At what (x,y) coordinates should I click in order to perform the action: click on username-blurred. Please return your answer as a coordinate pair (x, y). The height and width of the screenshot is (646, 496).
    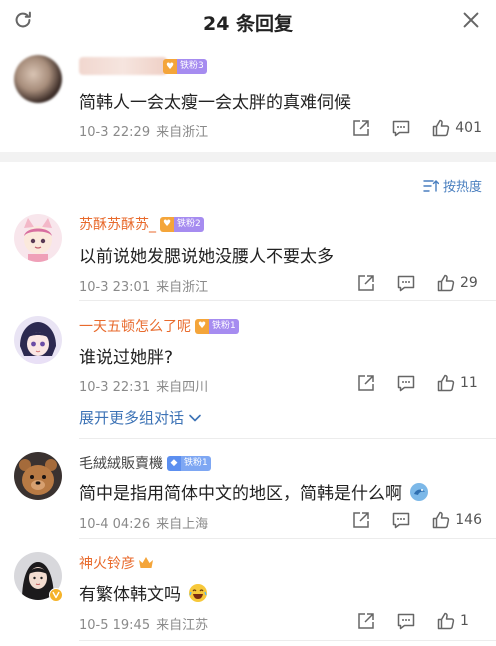
    Looking at the image, I should click on (123, 66).